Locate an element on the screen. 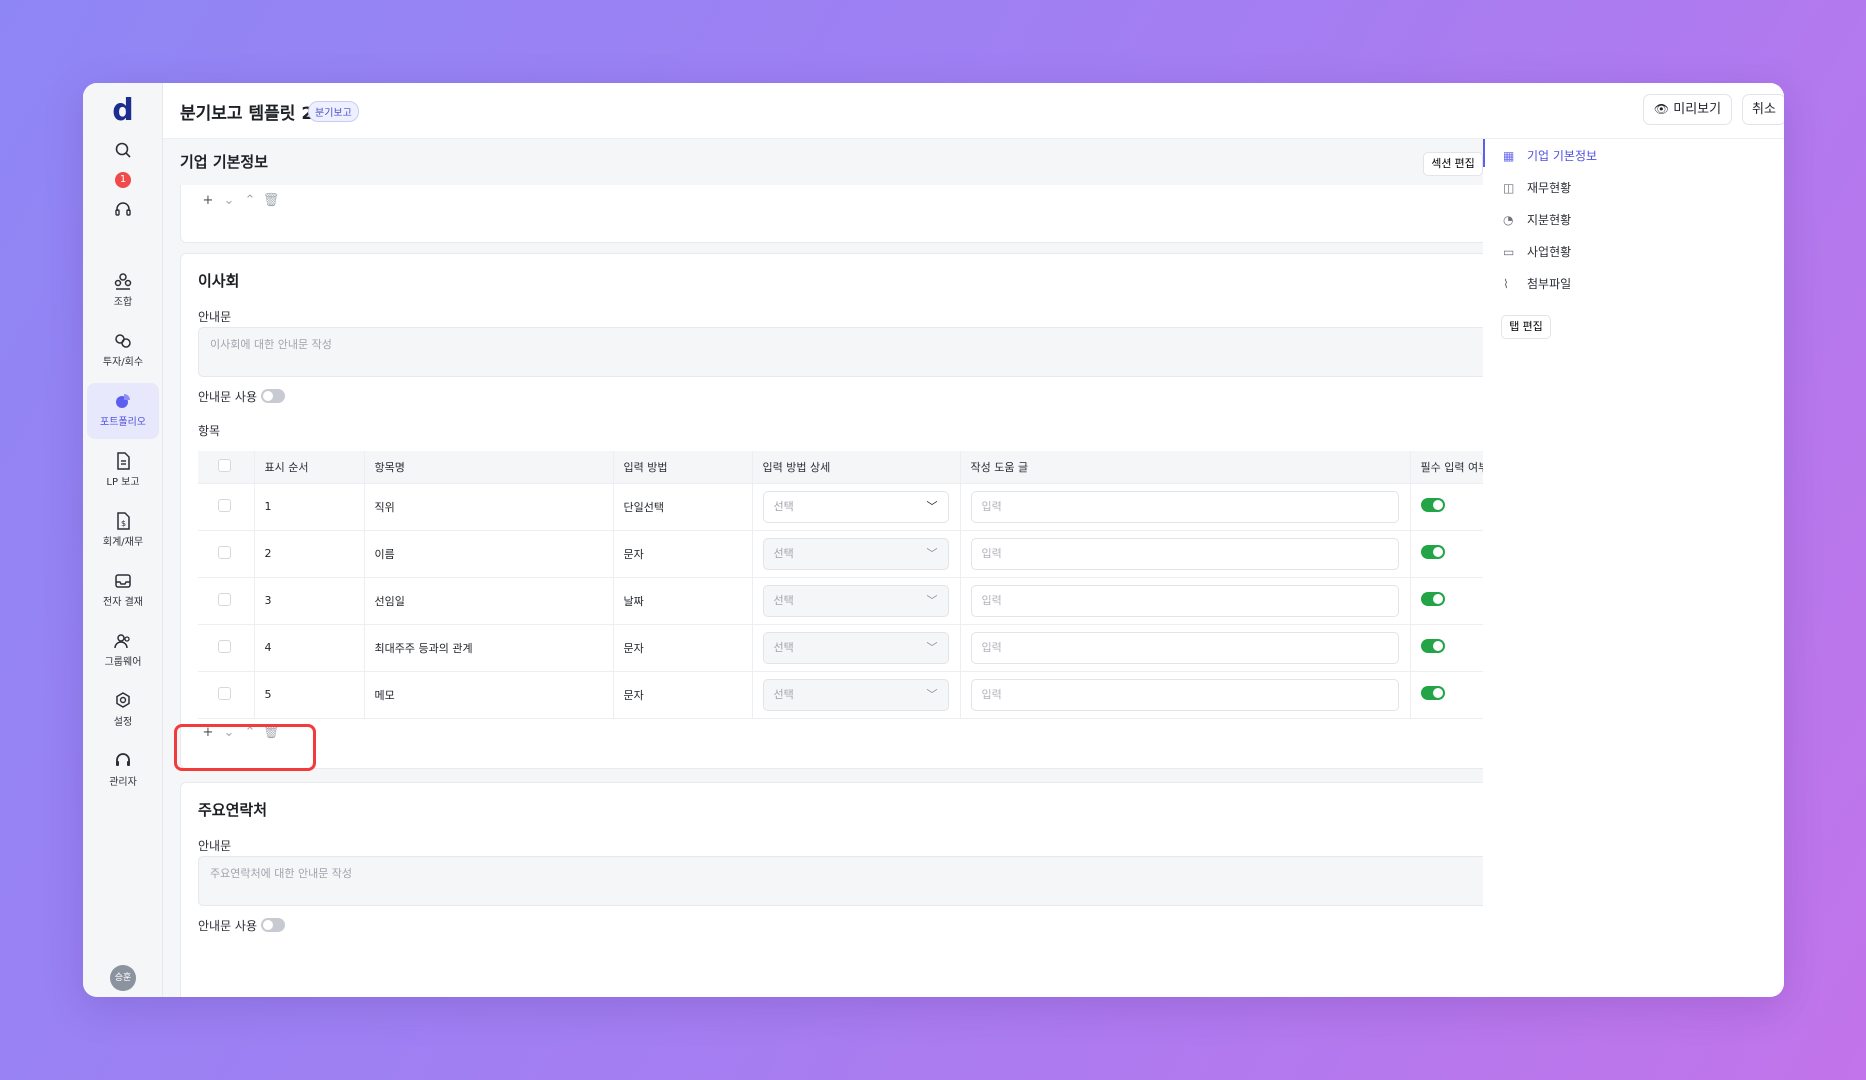  contacts-guide-textarea: 주요연락처에 대한 안내문 작성 is located at coordinates (840, 881).